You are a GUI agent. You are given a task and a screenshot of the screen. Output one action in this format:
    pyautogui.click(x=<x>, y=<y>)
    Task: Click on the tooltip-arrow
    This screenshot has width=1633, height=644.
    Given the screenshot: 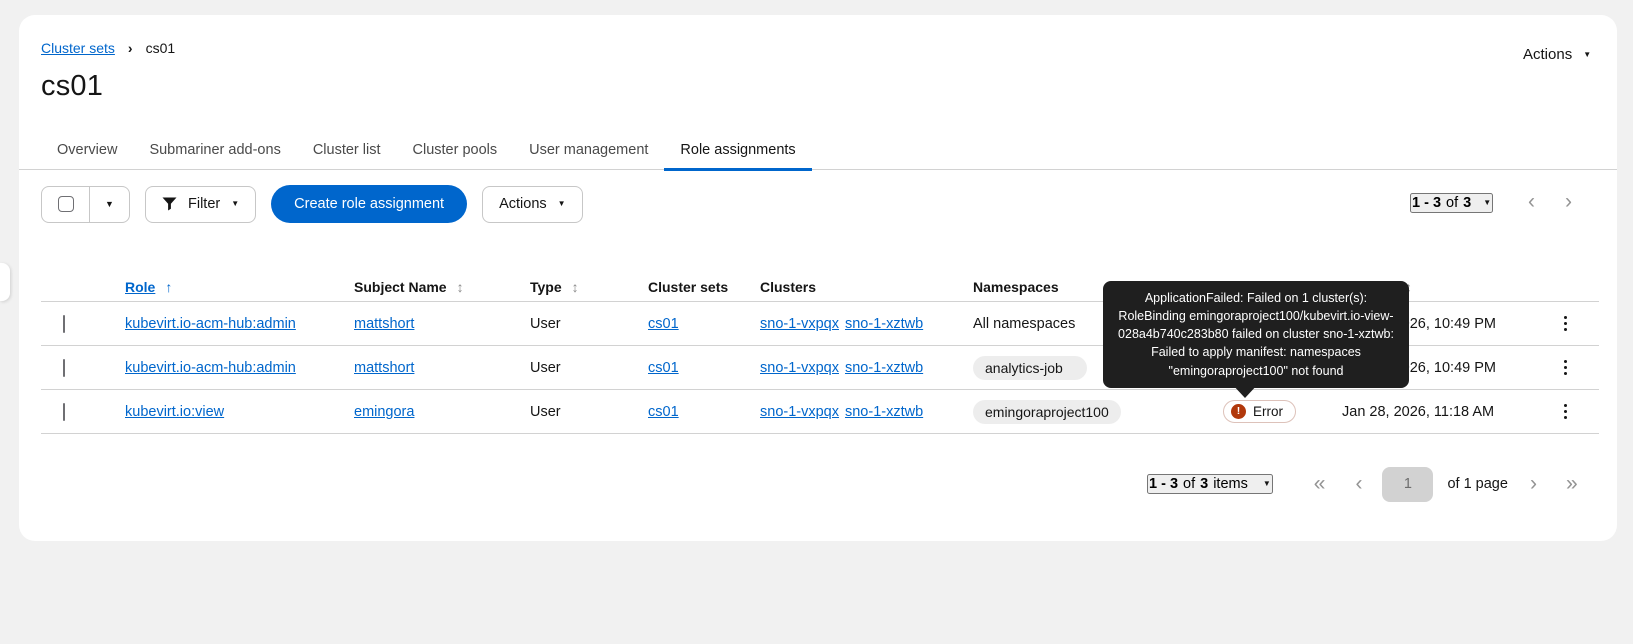 What is the action you would take?
    pyautogui.click(x=1245, y=390)
    